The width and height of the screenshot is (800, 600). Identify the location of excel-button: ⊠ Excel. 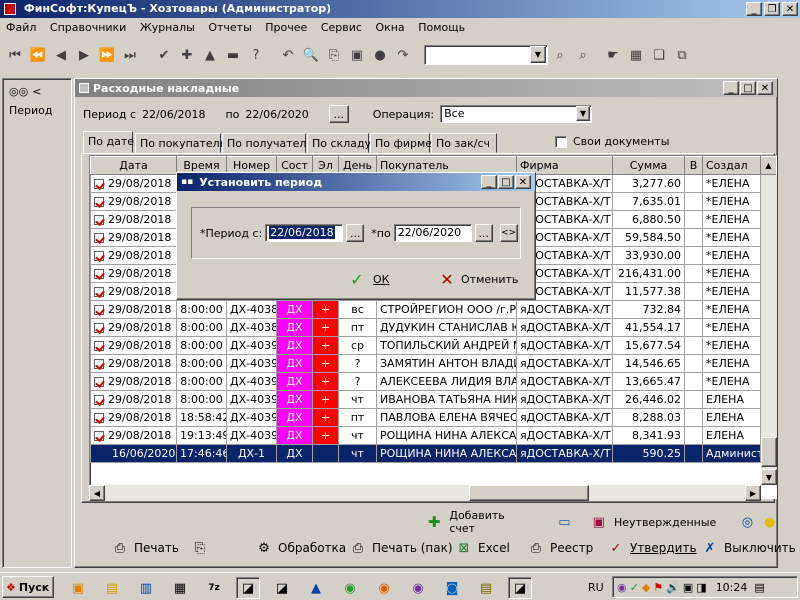
(483, 548).